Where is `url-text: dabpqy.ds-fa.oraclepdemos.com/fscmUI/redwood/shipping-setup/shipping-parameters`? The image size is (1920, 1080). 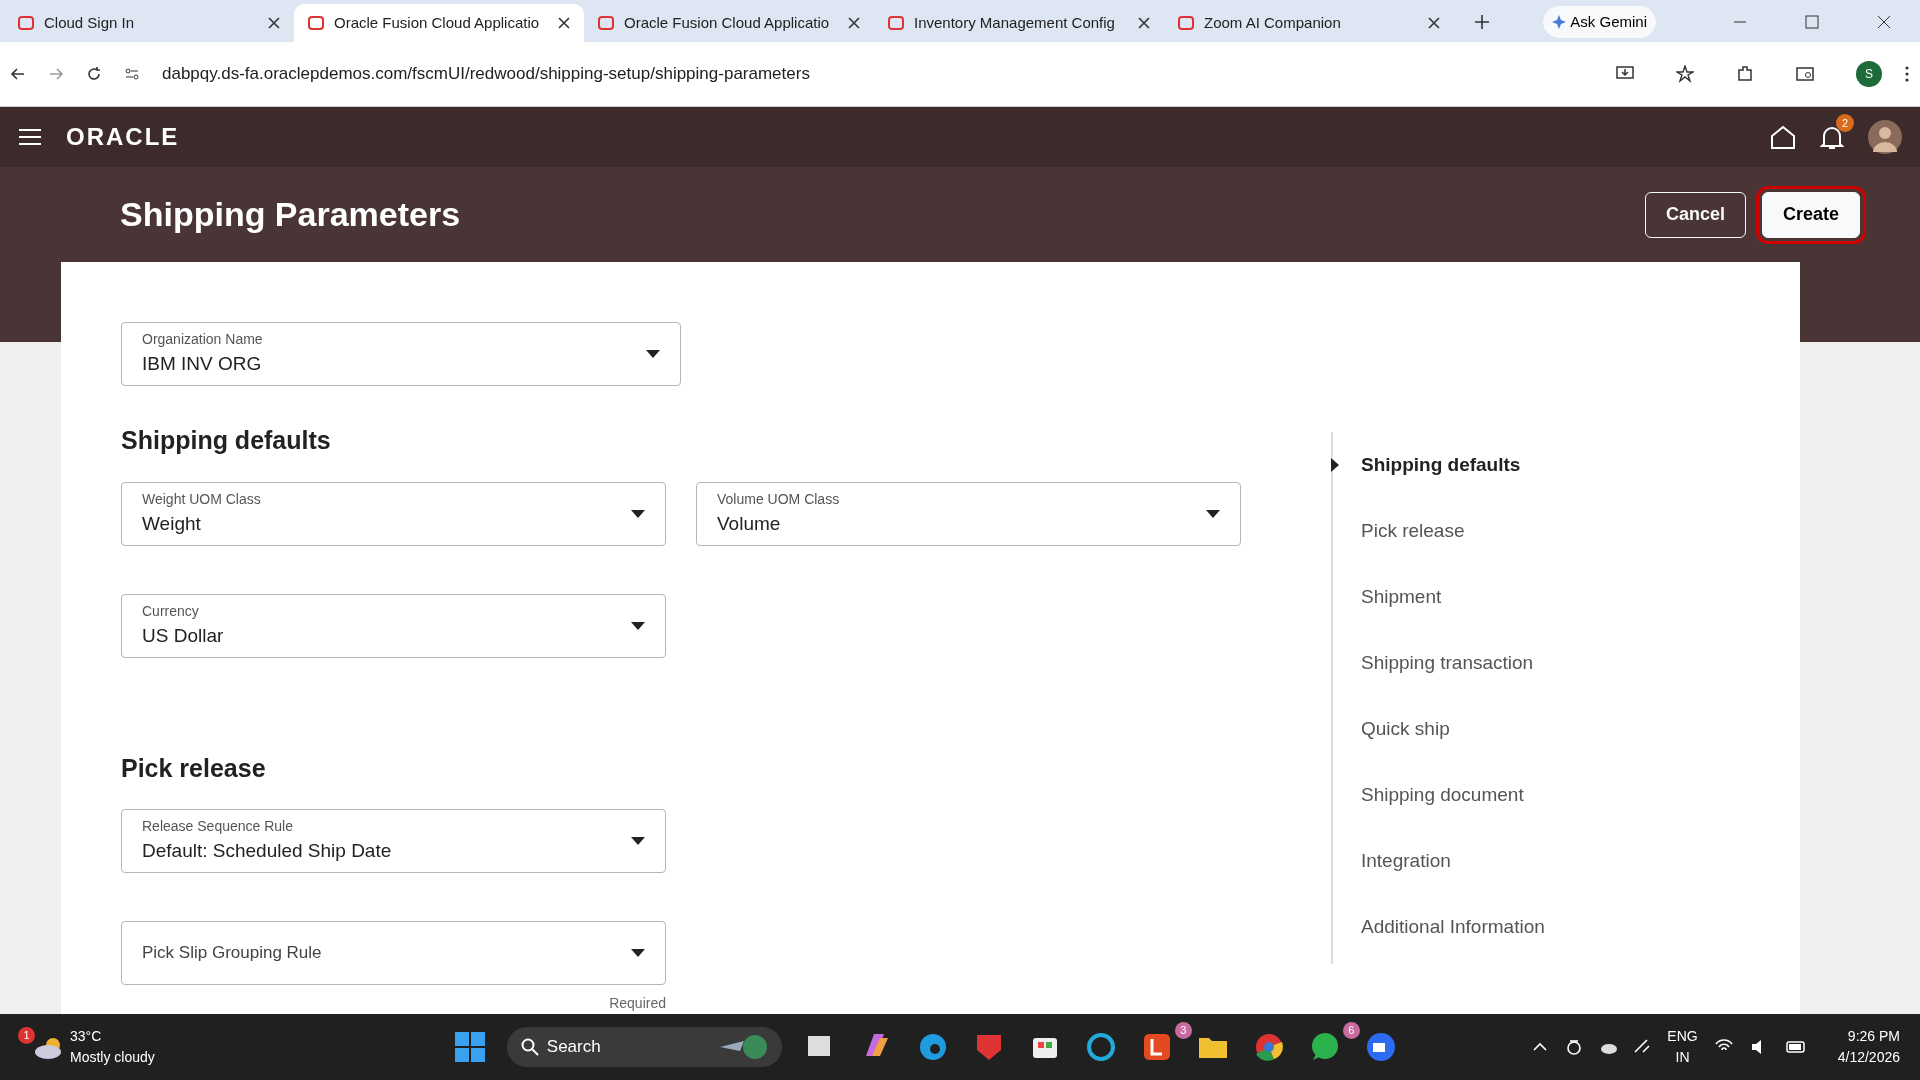
url-text: dabpqy.ds-fa.oraclepdemos.com/fscmUI/redwood/shipping-setup/shipping-parameters is located at coordinates (868, 74).